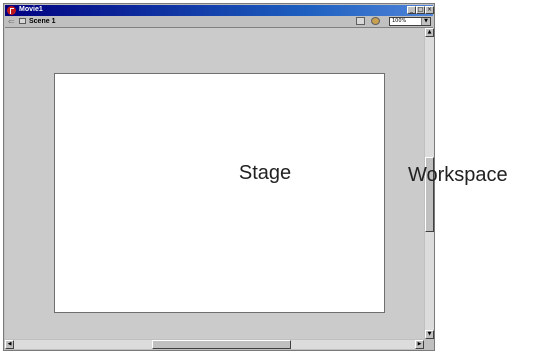 The image size is (544, 354). I want to click on title-bar: Movie1 _ □ ×, so click(219, 10).